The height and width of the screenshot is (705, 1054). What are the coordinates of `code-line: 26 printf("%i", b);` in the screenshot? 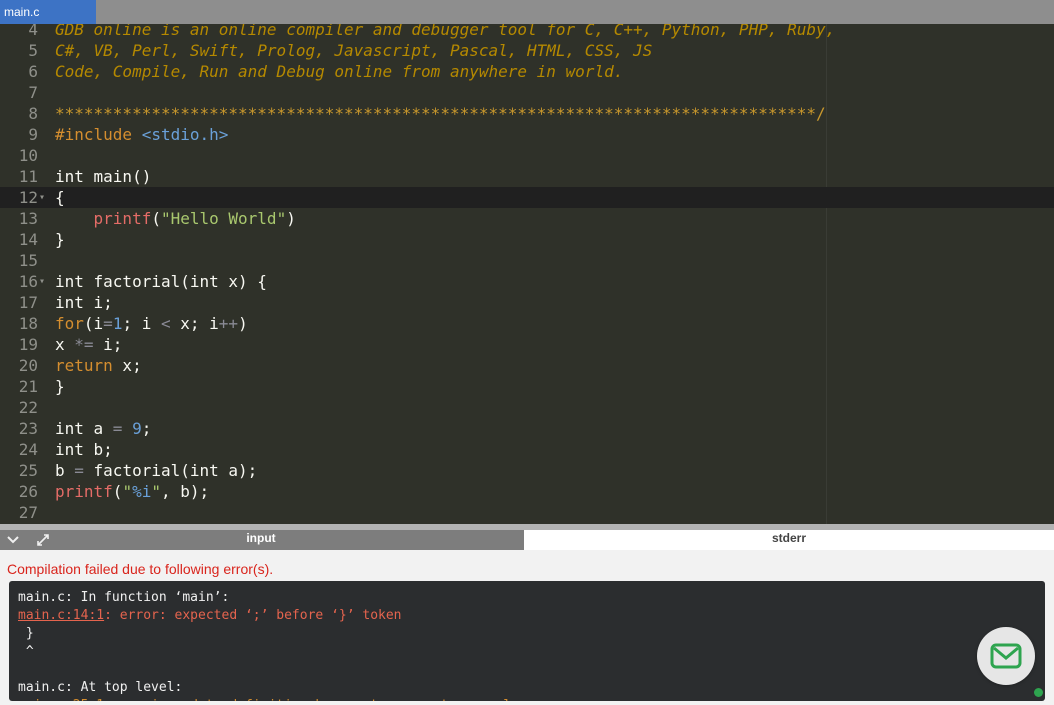 It's located at (527, 491).